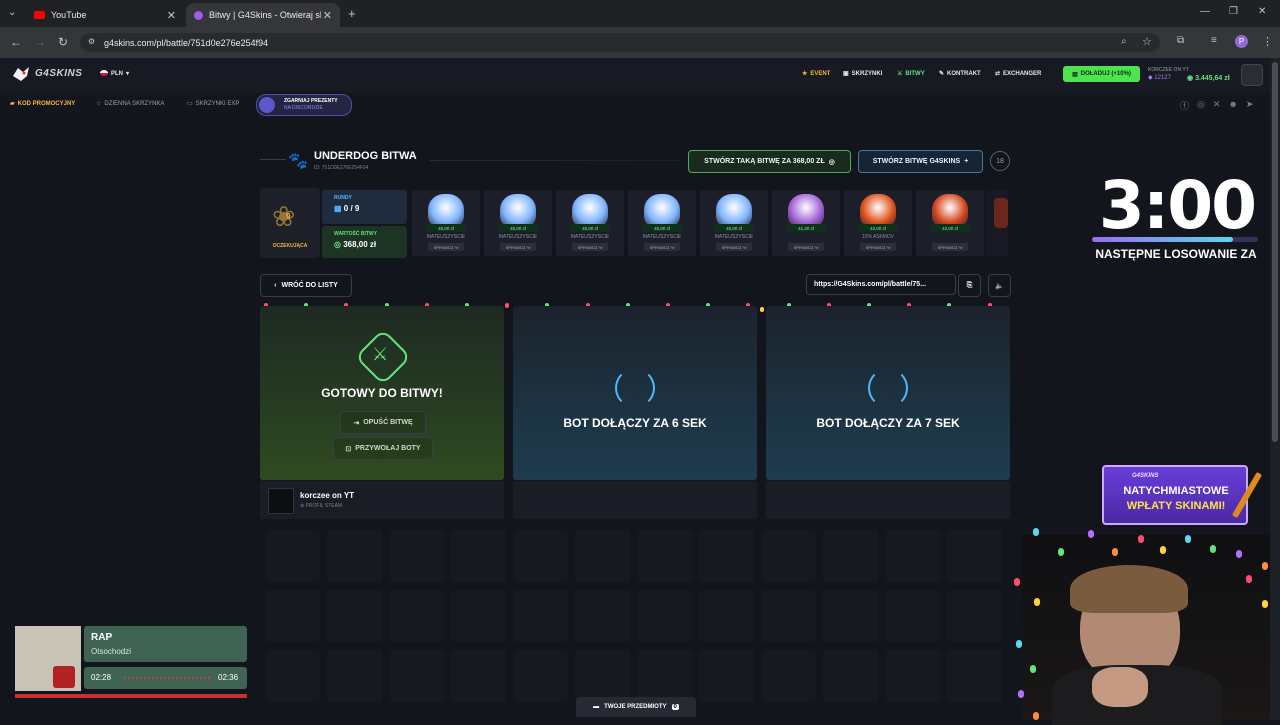 This screenshot has height=725, width=1280. What do you see at coordinates (111, 651) in the screenshot?
I see `track-artist: Otsochodzi` at bounding box center [111, 651].